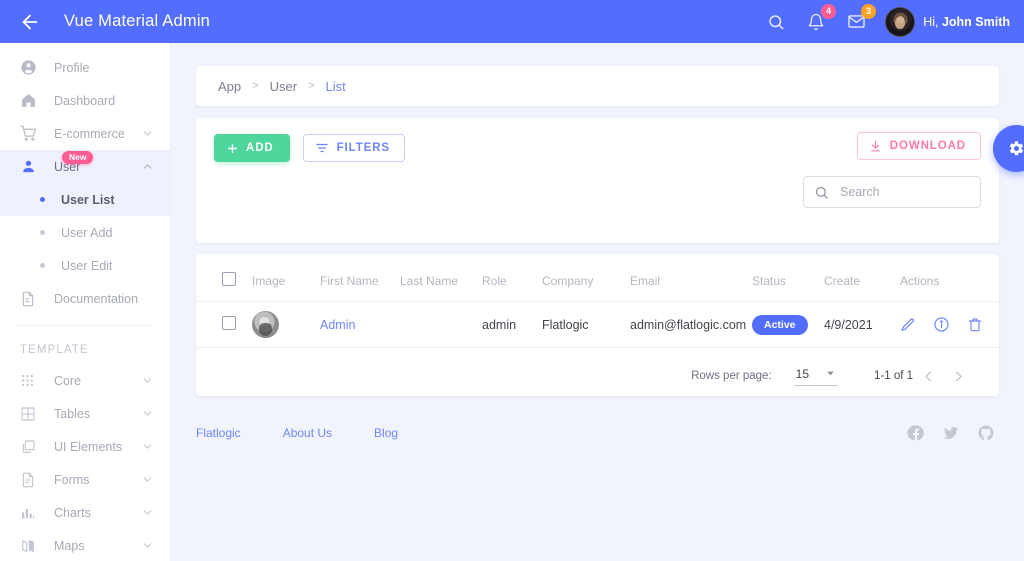  What do you see at coordinates (927, 146) in the screenshot?
I see `download-button-label: DOWNLOAD` at bounding box center [927, 146].